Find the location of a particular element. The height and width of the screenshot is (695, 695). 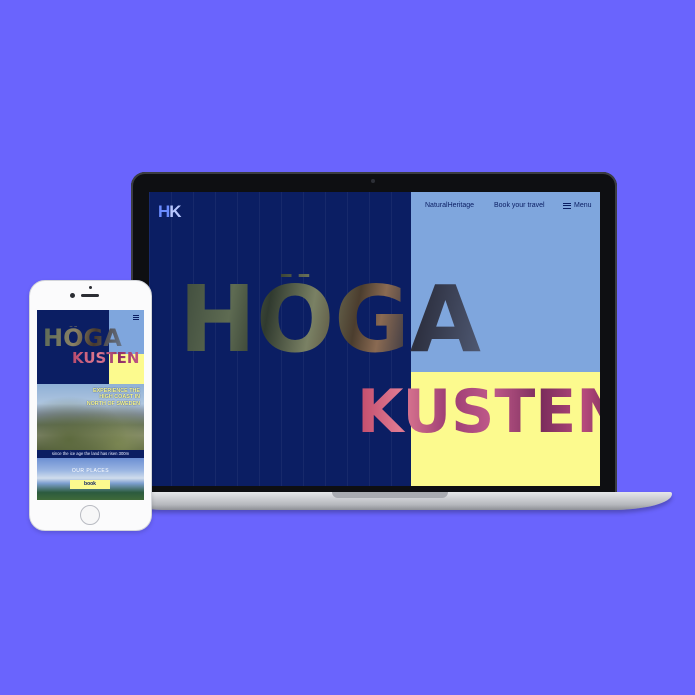

hero-title-kusten: KUSTEN is located at coordinates (478, 412).